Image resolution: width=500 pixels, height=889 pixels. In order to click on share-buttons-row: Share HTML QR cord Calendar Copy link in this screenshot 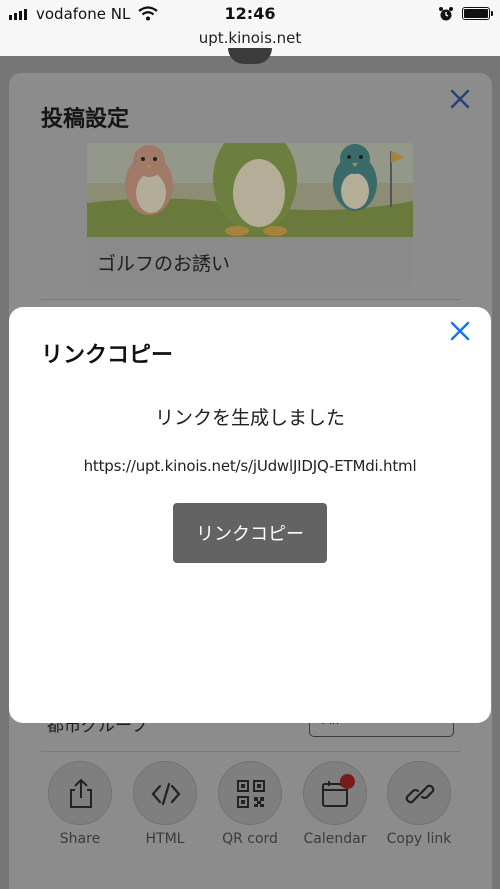, I will do `click(250, 806)`.